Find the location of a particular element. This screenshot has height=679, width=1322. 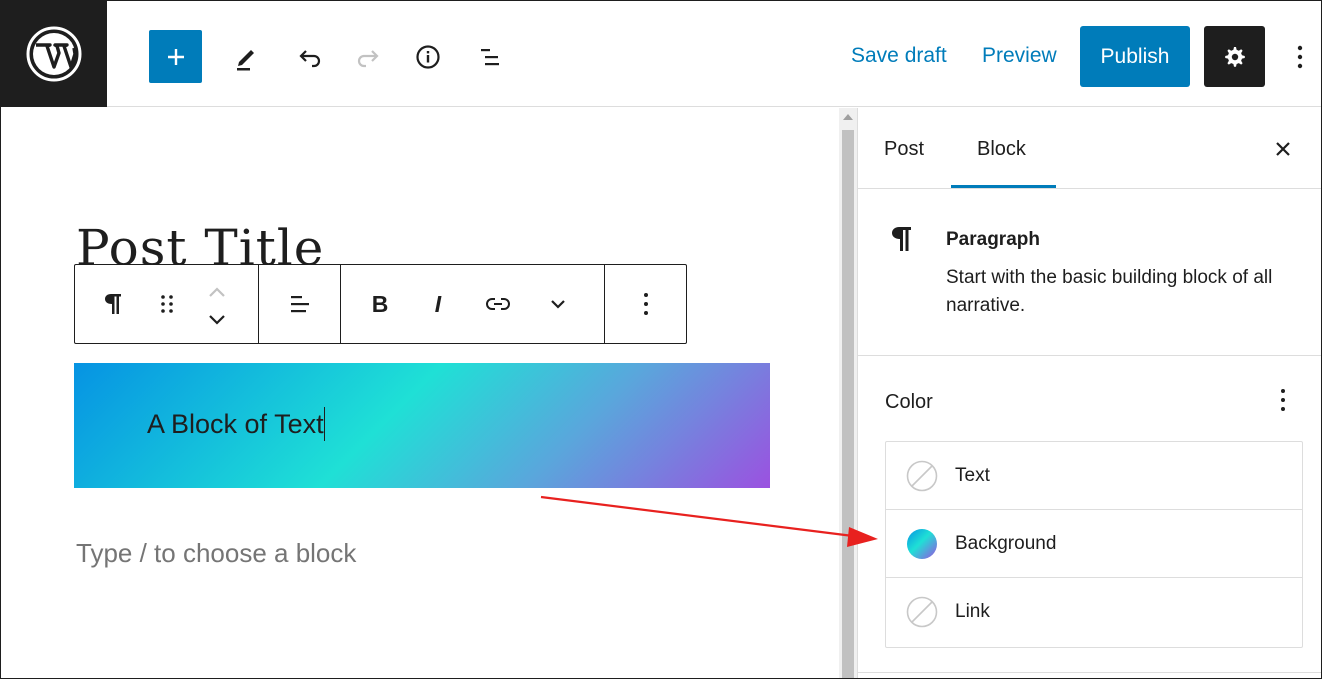

paragraph-text: A Block of Text is located at coordinates (236, 424).